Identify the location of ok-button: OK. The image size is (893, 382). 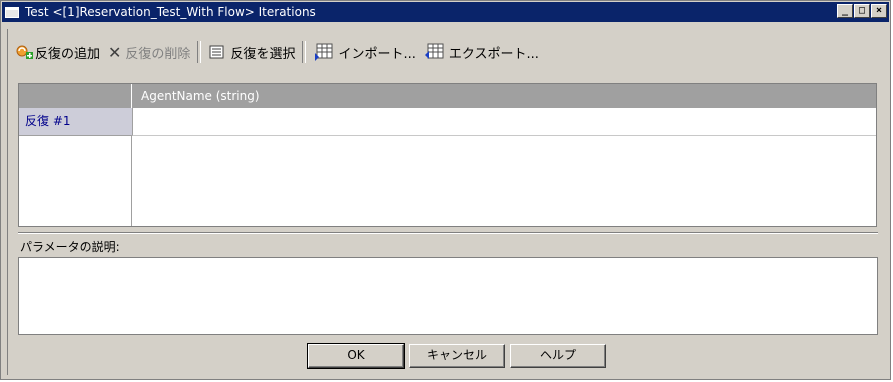
(356, 356).